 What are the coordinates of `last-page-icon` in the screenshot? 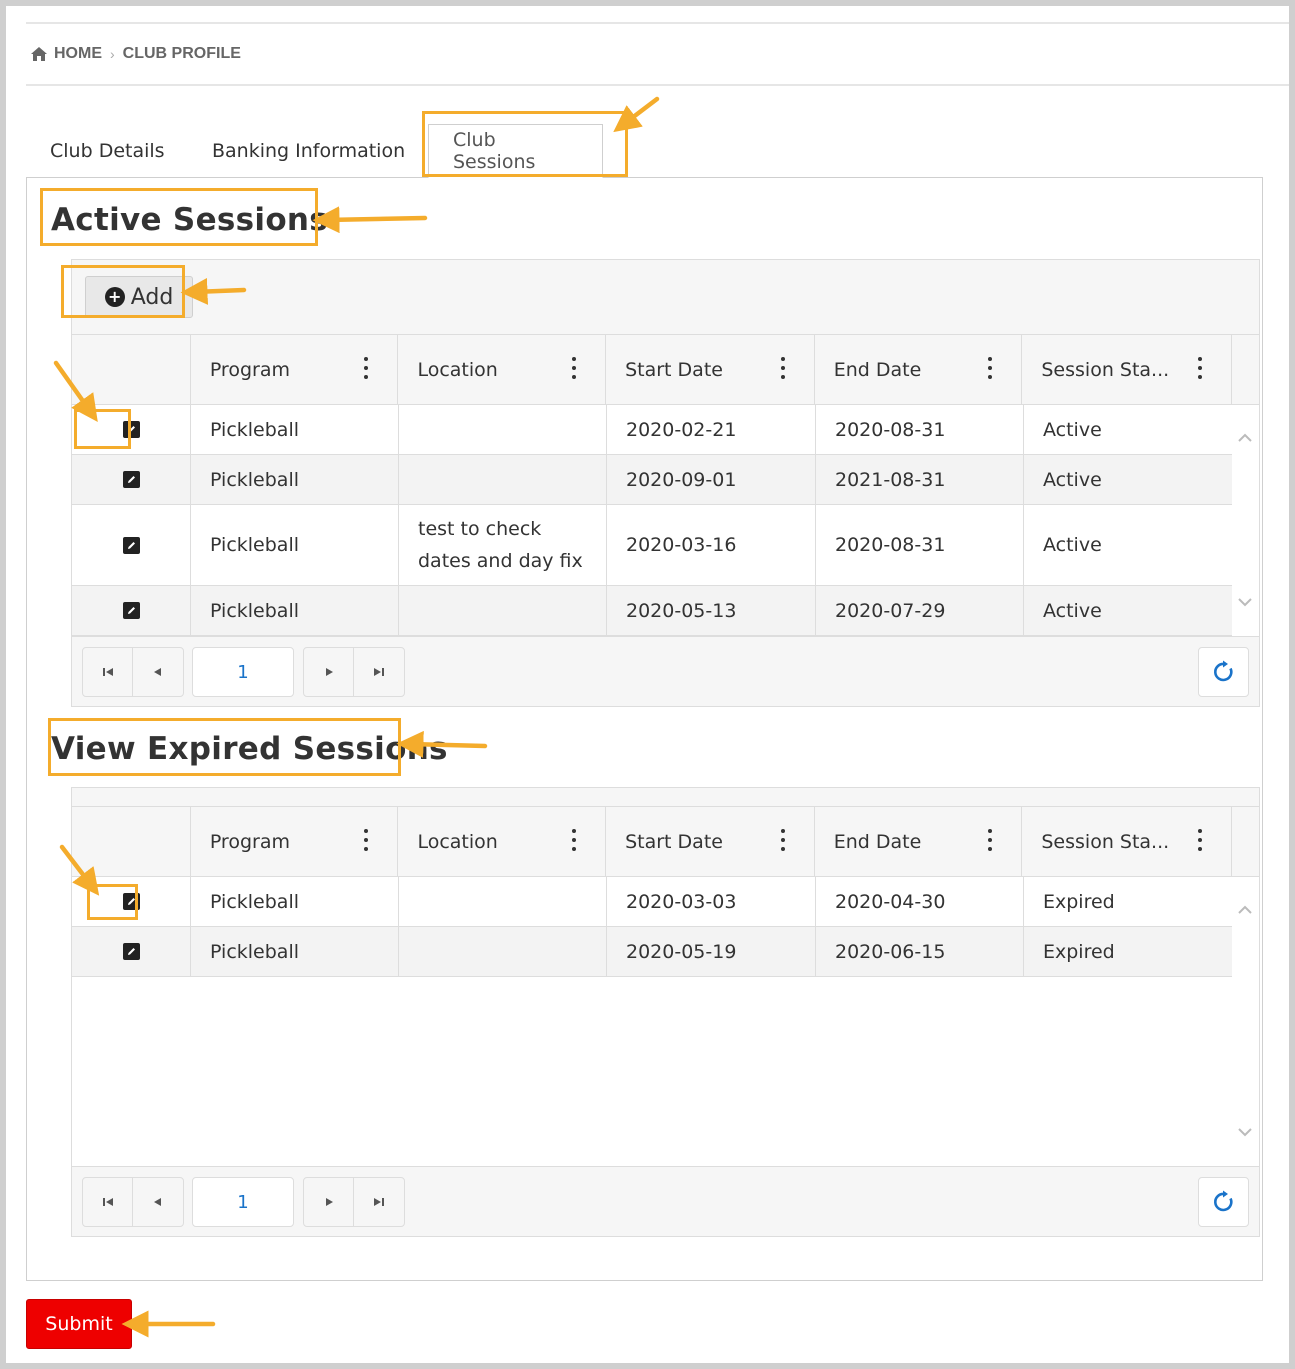 It's located at (379, 672).